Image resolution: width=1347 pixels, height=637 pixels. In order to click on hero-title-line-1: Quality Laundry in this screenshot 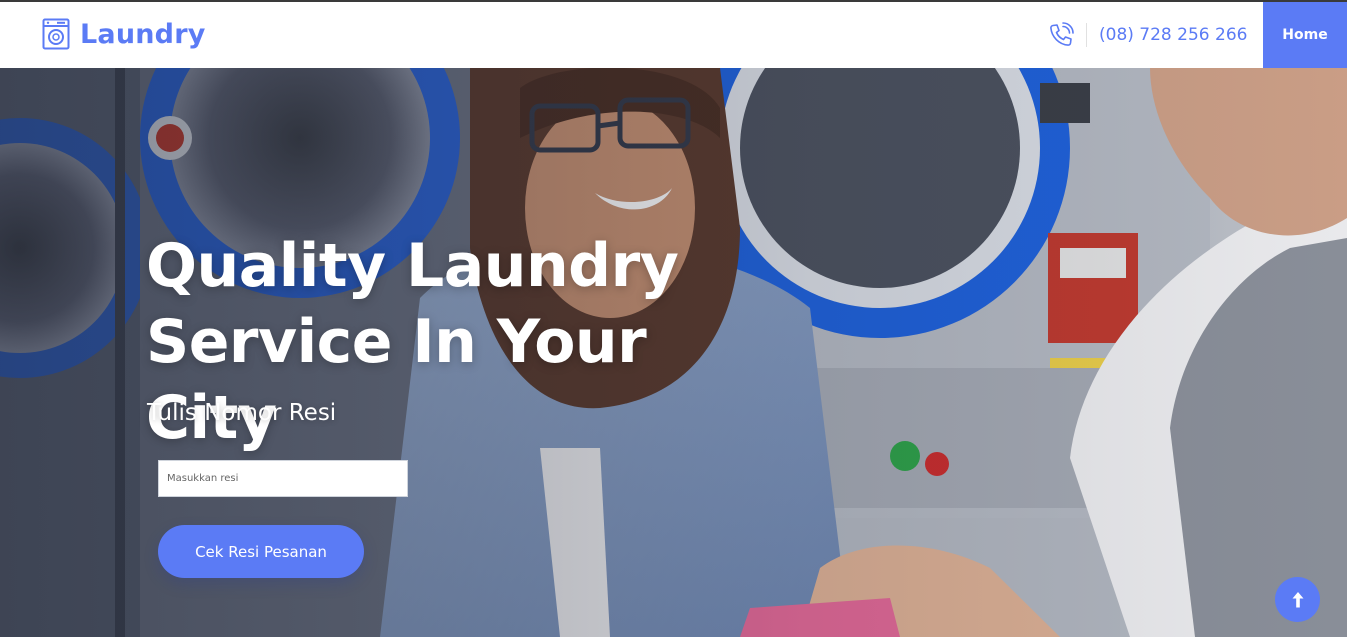, I will do `click(412, 266)`.